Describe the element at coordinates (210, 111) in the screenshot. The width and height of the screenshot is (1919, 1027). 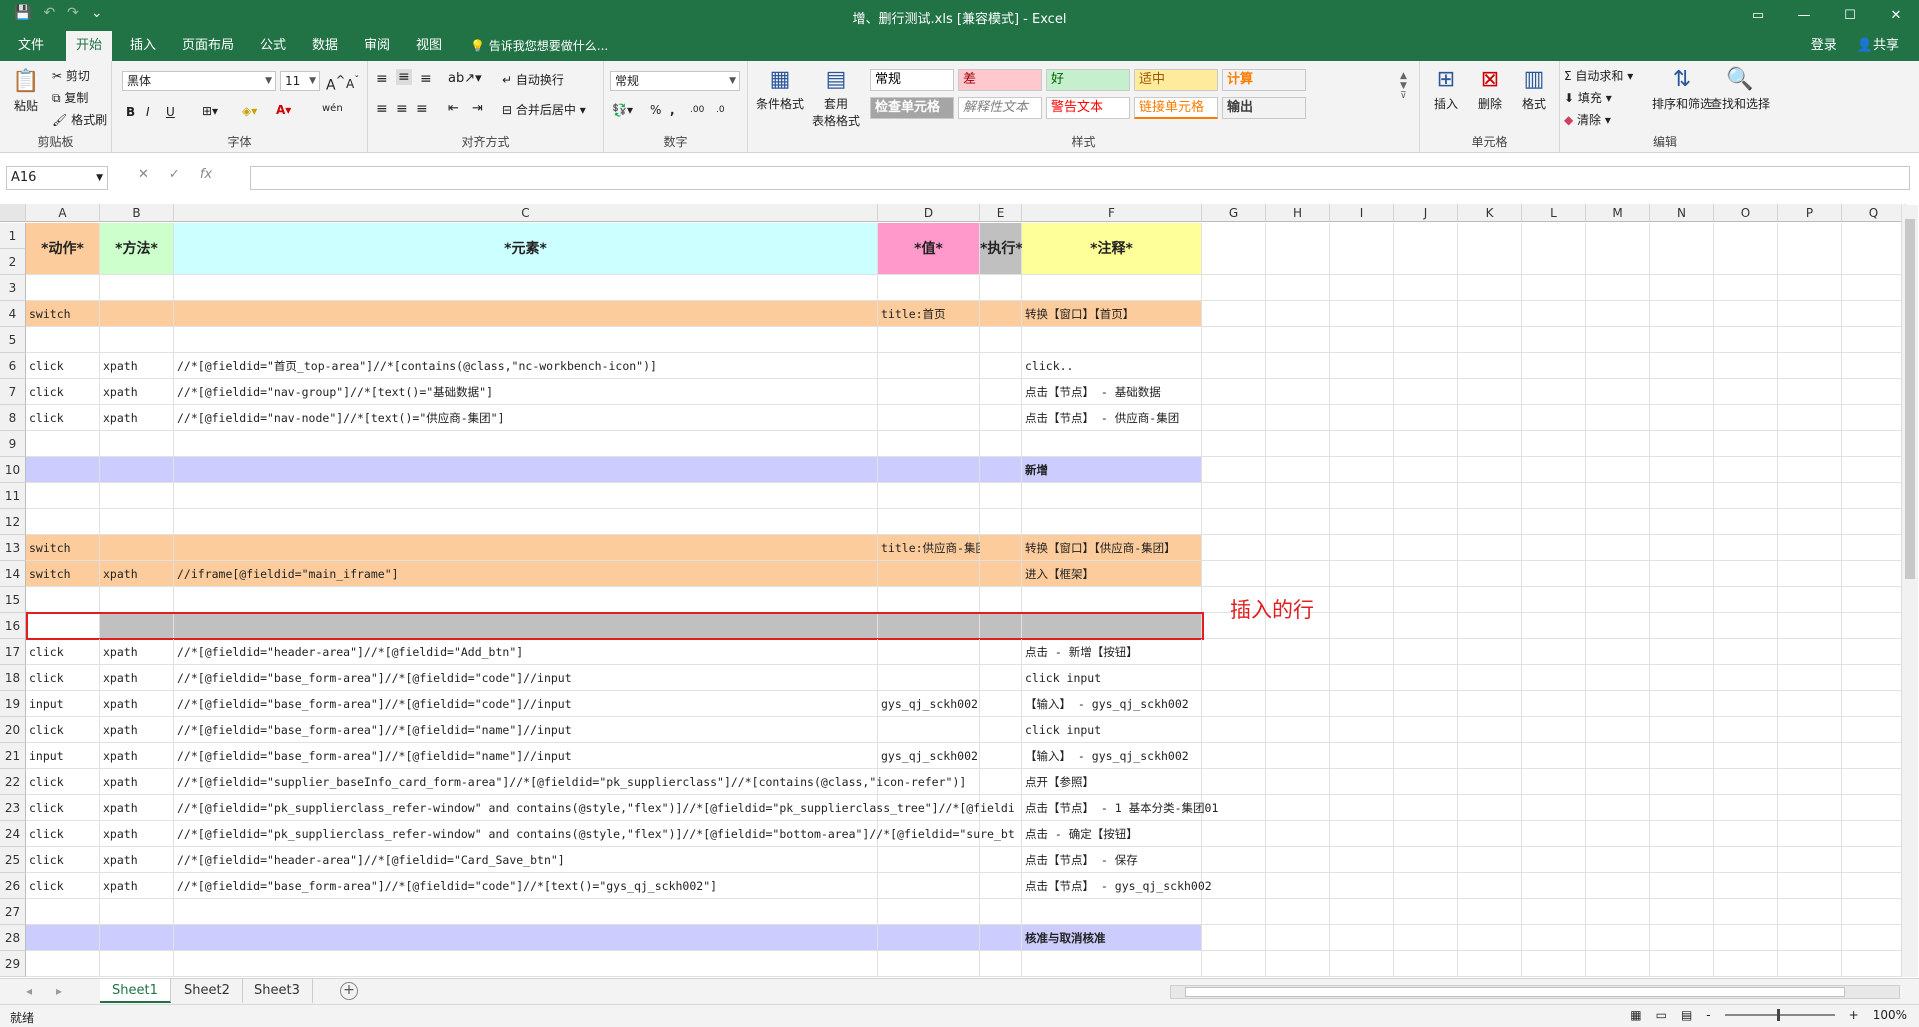
I see `borders-icon: ⊞▾` at that location.